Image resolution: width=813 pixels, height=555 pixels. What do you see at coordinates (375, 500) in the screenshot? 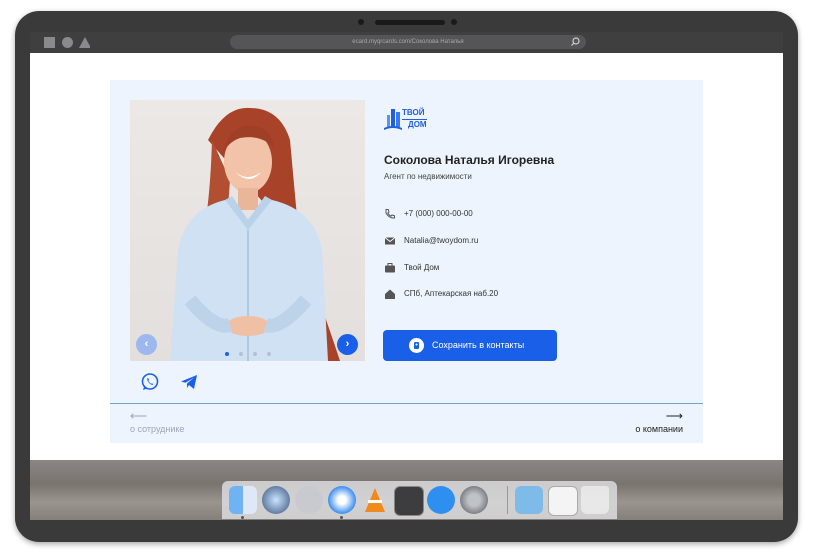
I see `vlc-icon` at bounding box center [375, 500].